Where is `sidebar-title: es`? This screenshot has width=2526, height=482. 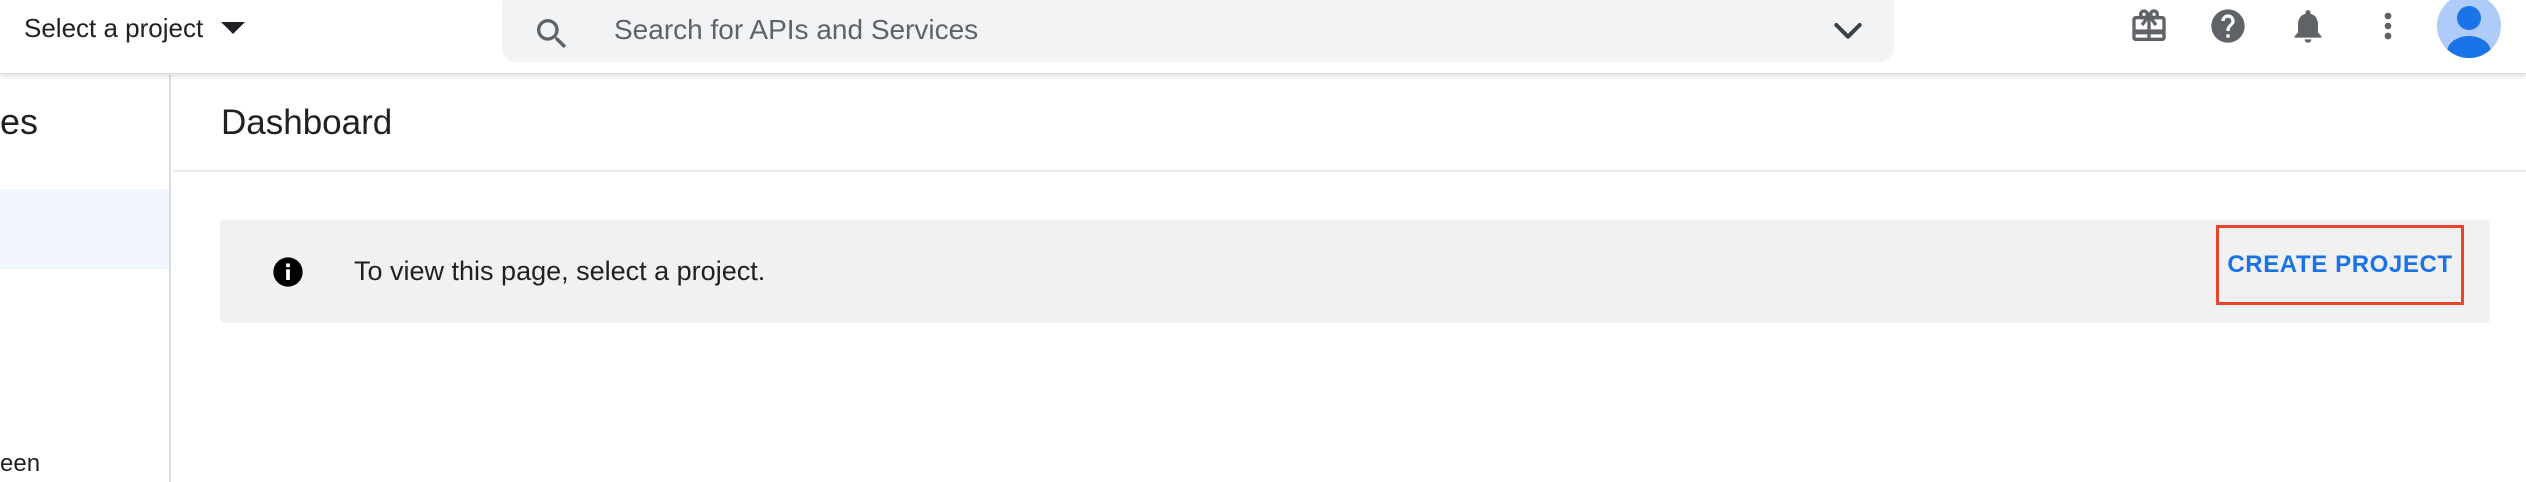 sidebar-title: es is located at coordinates (19, 121).